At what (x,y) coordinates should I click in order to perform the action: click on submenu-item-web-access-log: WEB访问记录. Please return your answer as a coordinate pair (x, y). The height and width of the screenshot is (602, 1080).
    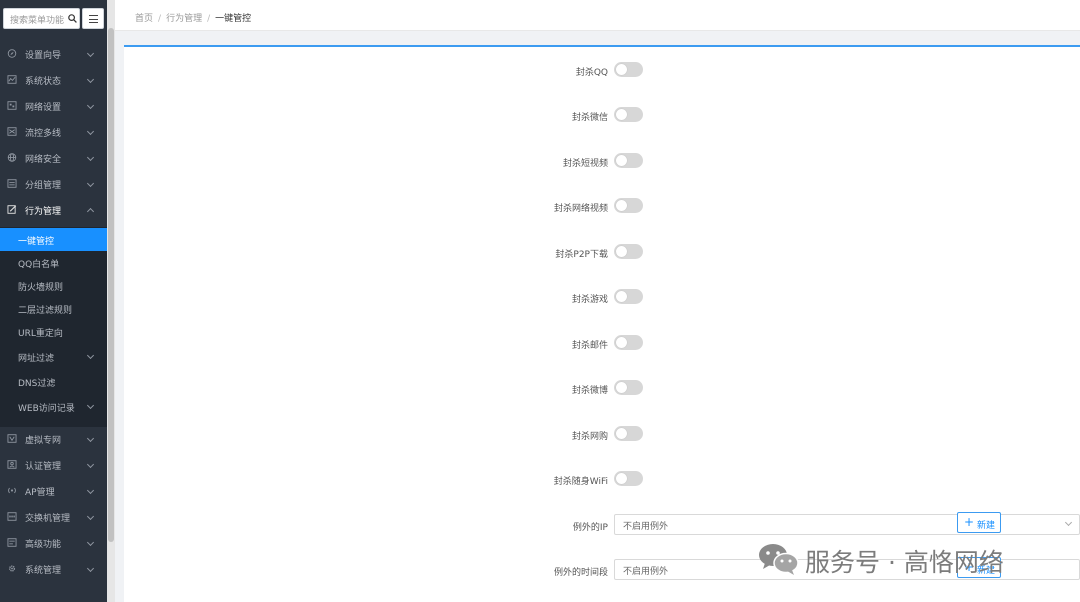
    Looking at the image, I should click on (53, 406).